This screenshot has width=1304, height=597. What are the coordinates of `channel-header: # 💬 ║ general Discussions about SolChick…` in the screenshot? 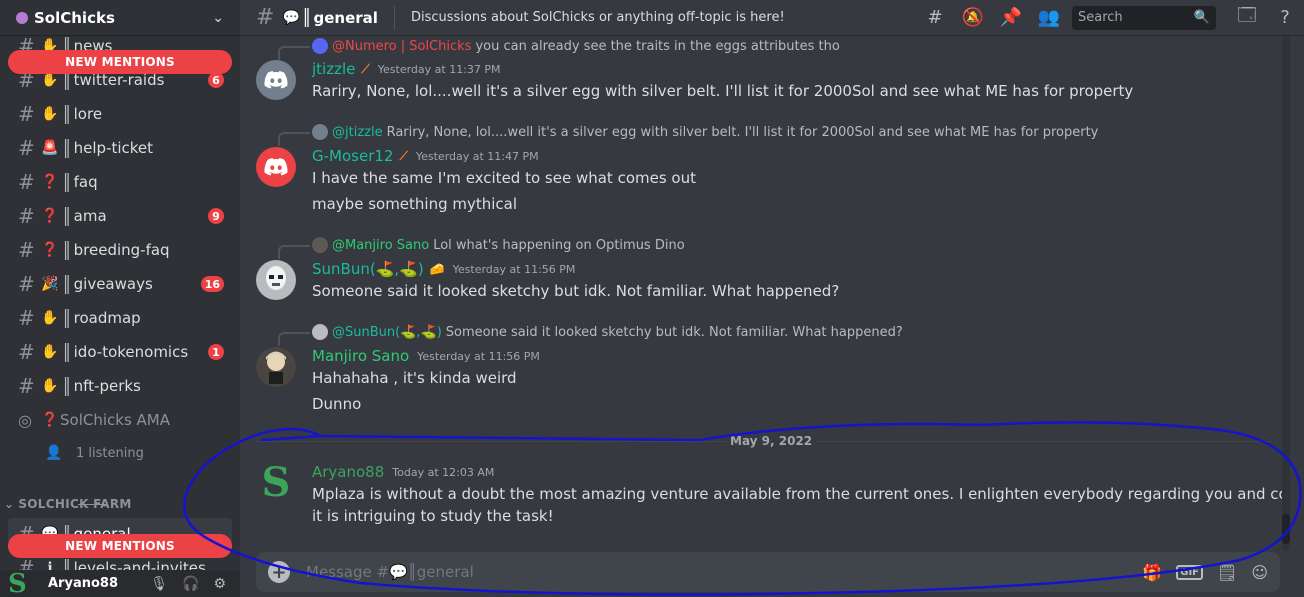 It's located at (772, 18).